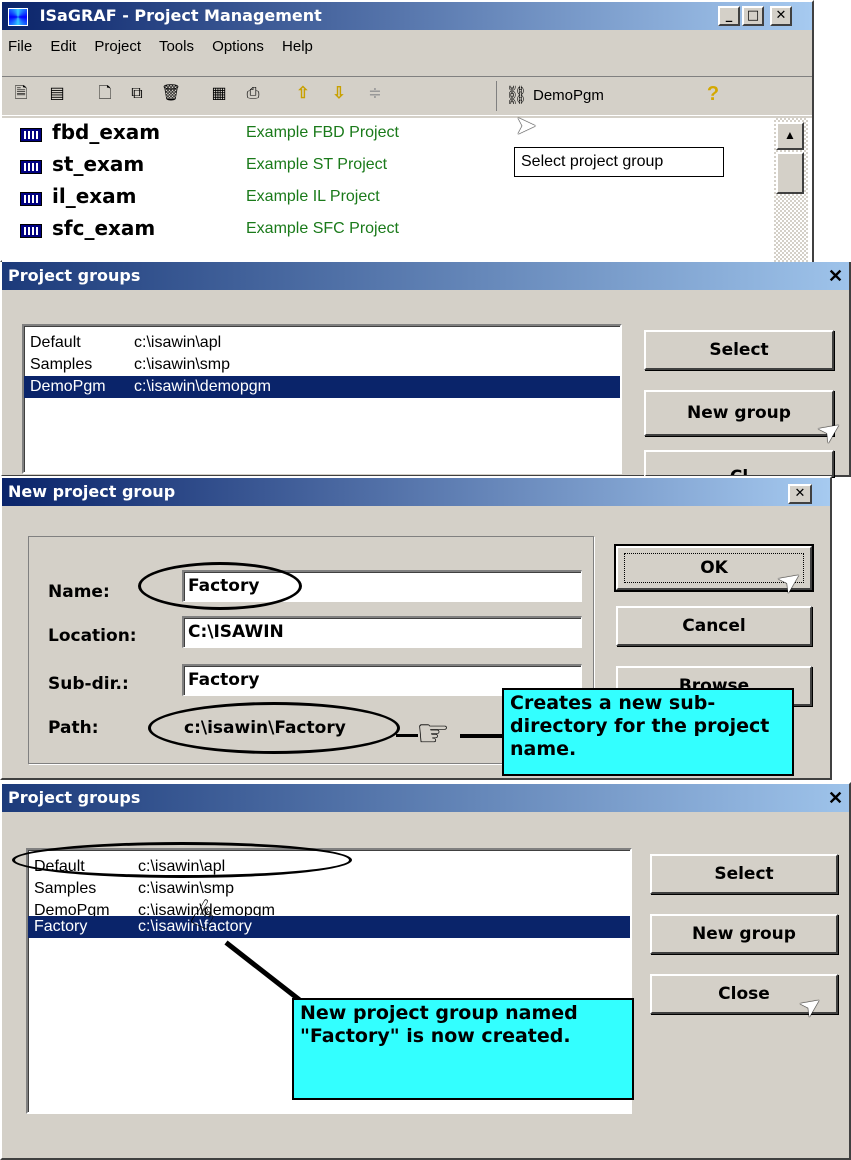 The image size is (851, 1160). Describe the element at coordinates (388, 197) in the screenshot. I see `project-row: il_exam Example IL Project` at that location.